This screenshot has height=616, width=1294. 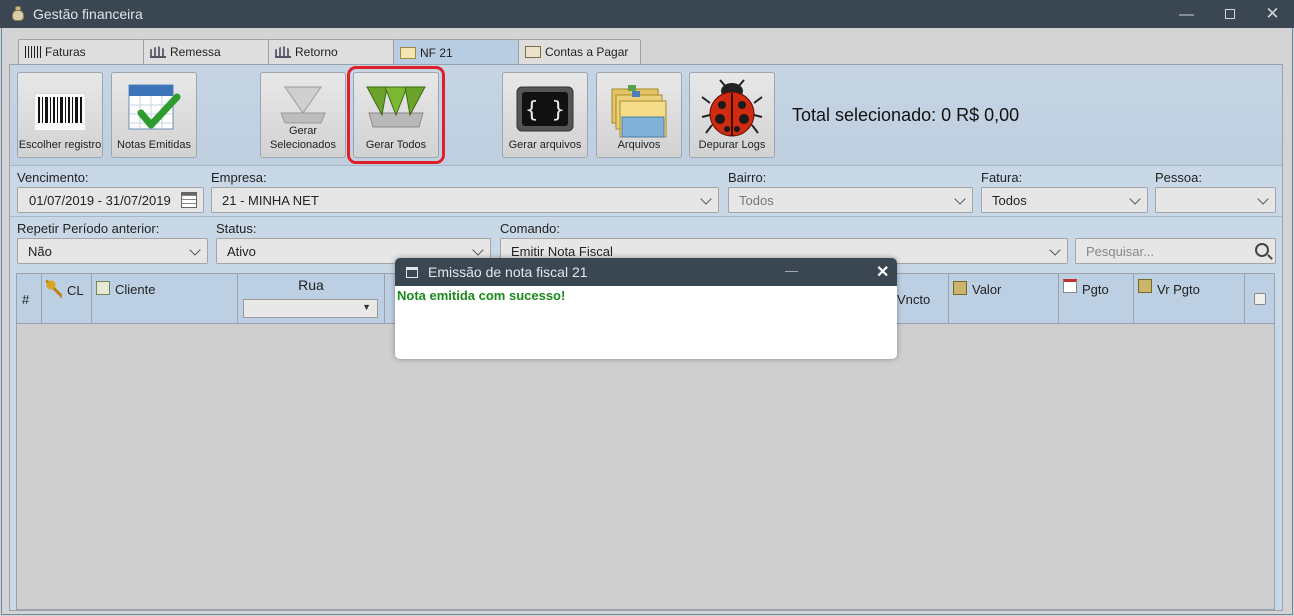 I want to click on folders-icon, so click(x=639, y=111).